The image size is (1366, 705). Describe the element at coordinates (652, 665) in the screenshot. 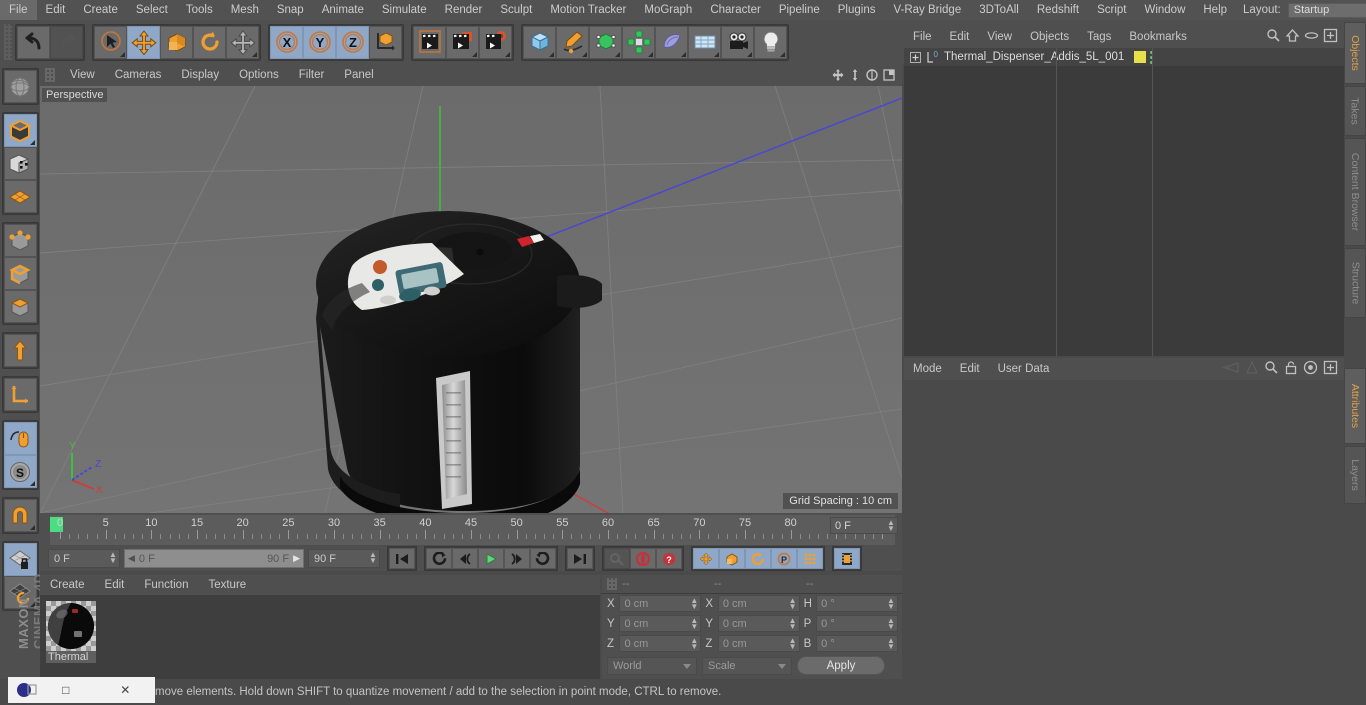

I see `coordinate-system-select: World` at that location.